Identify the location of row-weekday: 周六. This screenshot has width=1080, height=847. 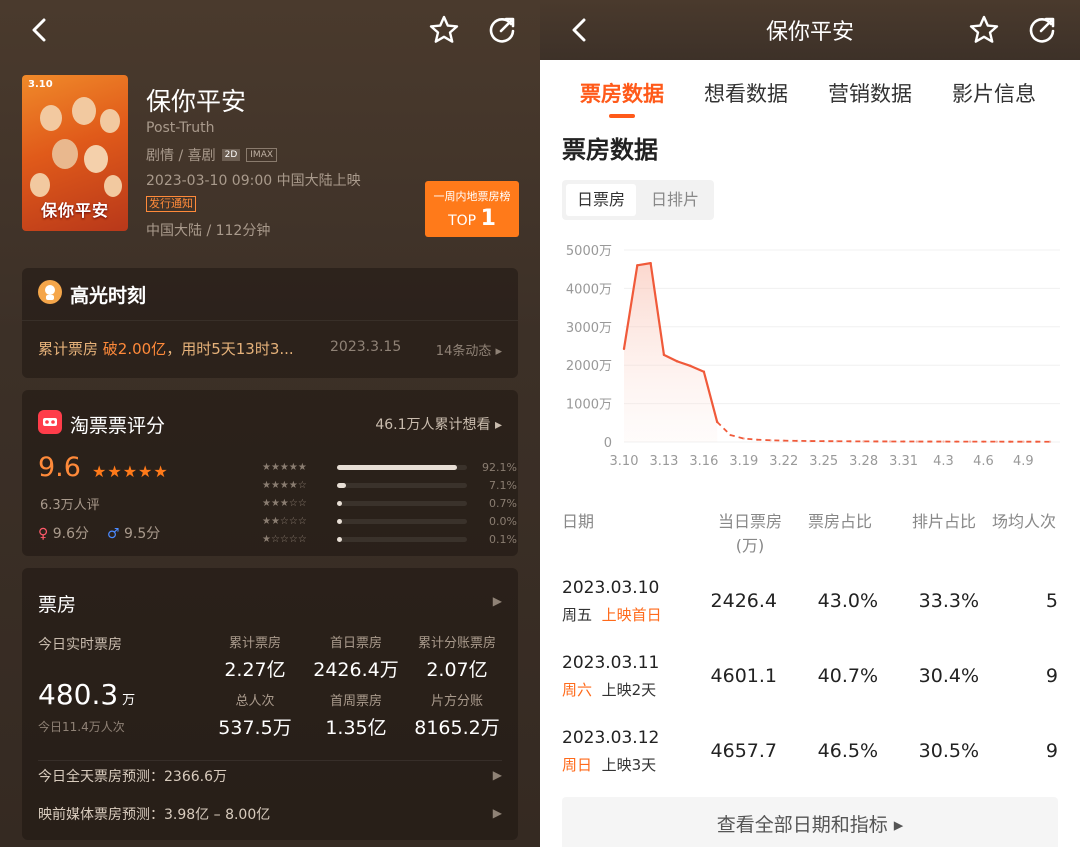
(577, 690).